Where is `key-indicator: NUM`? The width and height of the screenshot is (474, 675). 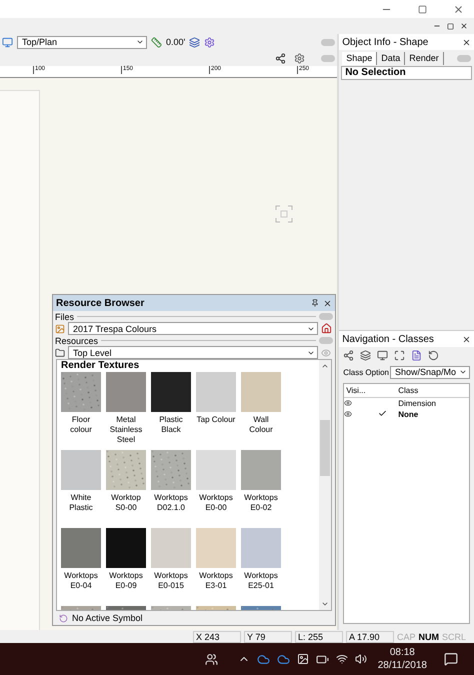
key-indicator: NUM is located at coordinates (429, 637).